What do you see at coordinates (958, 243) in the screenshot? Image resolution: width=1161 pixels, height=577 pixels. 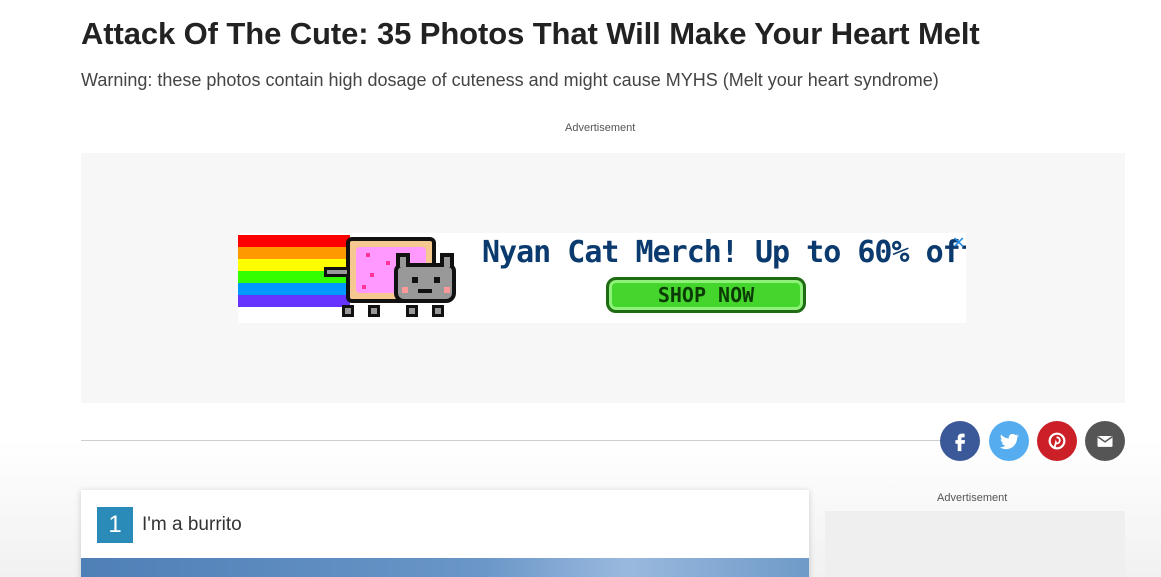 I see `ad-close-icon: ✕` at bounding box center [958, 243].